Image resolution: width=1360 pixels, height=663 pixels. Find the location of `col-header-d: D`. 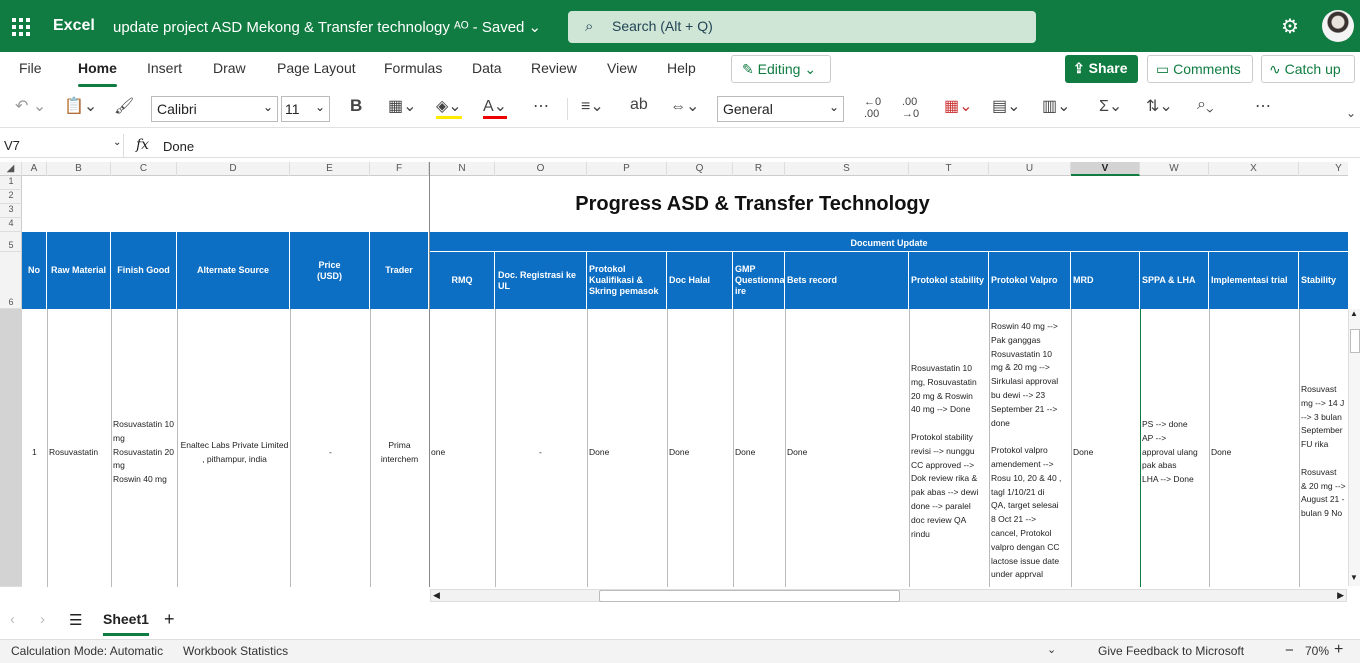

col-header-d: D is located at coordinates (233, 169).